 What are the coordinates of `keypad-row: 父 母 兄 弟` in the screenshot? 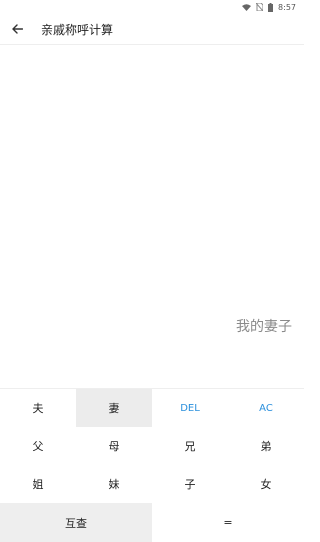 It's located at (152, 446).